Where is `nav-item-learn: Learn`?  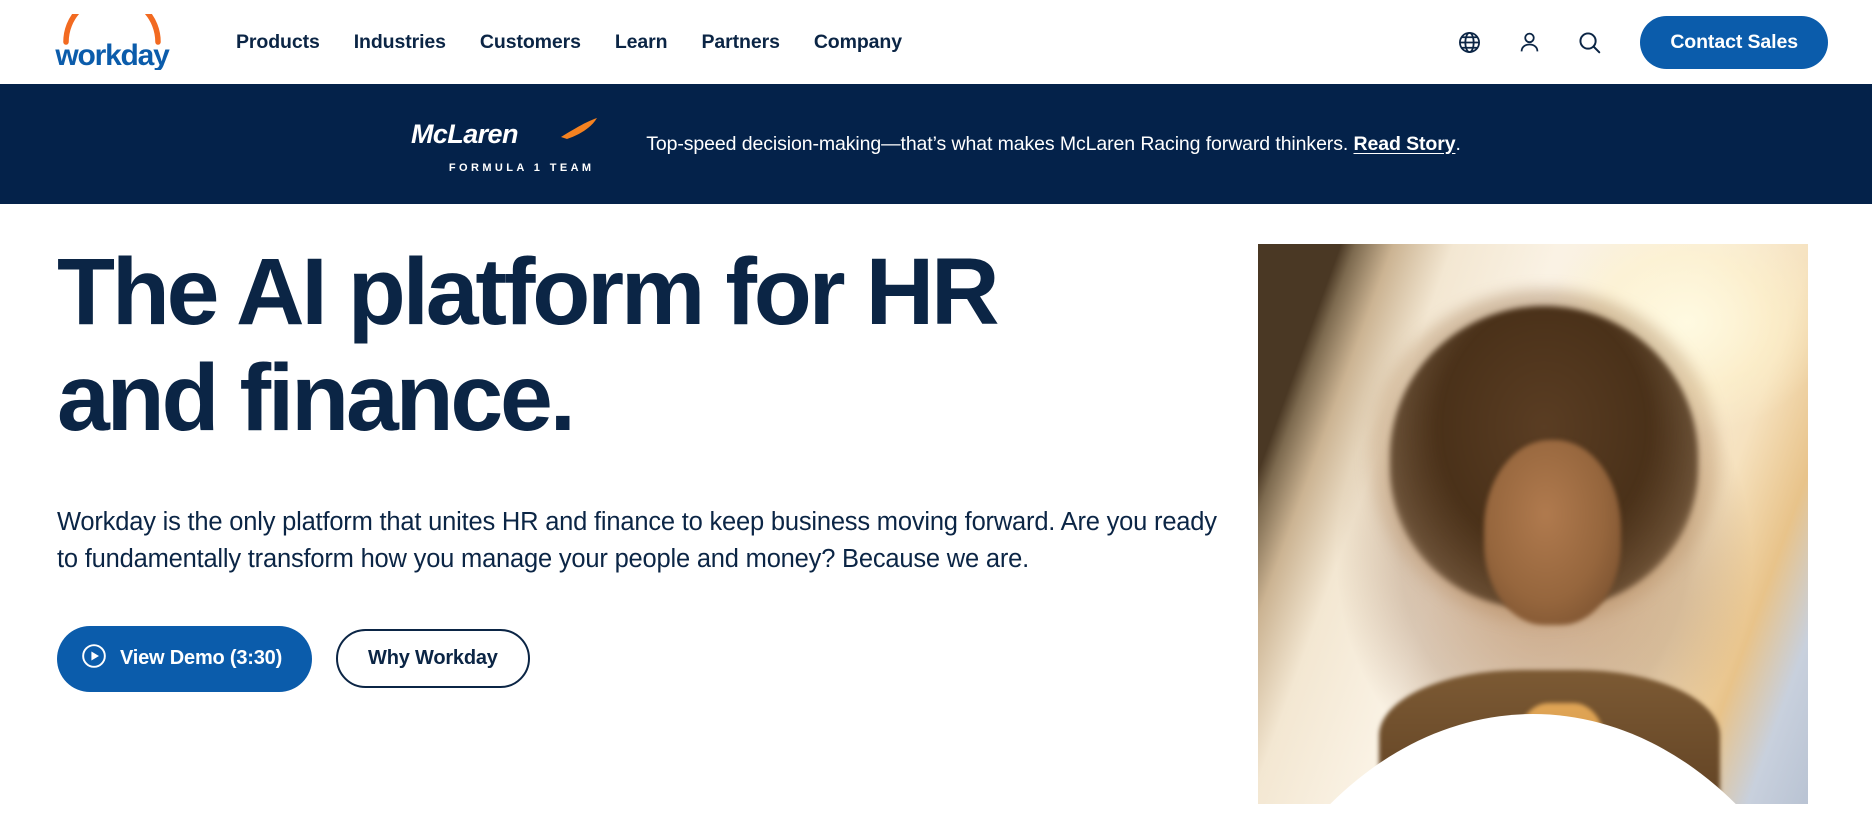 nav-item-learn: Learn is located at coordinates (641, 42).